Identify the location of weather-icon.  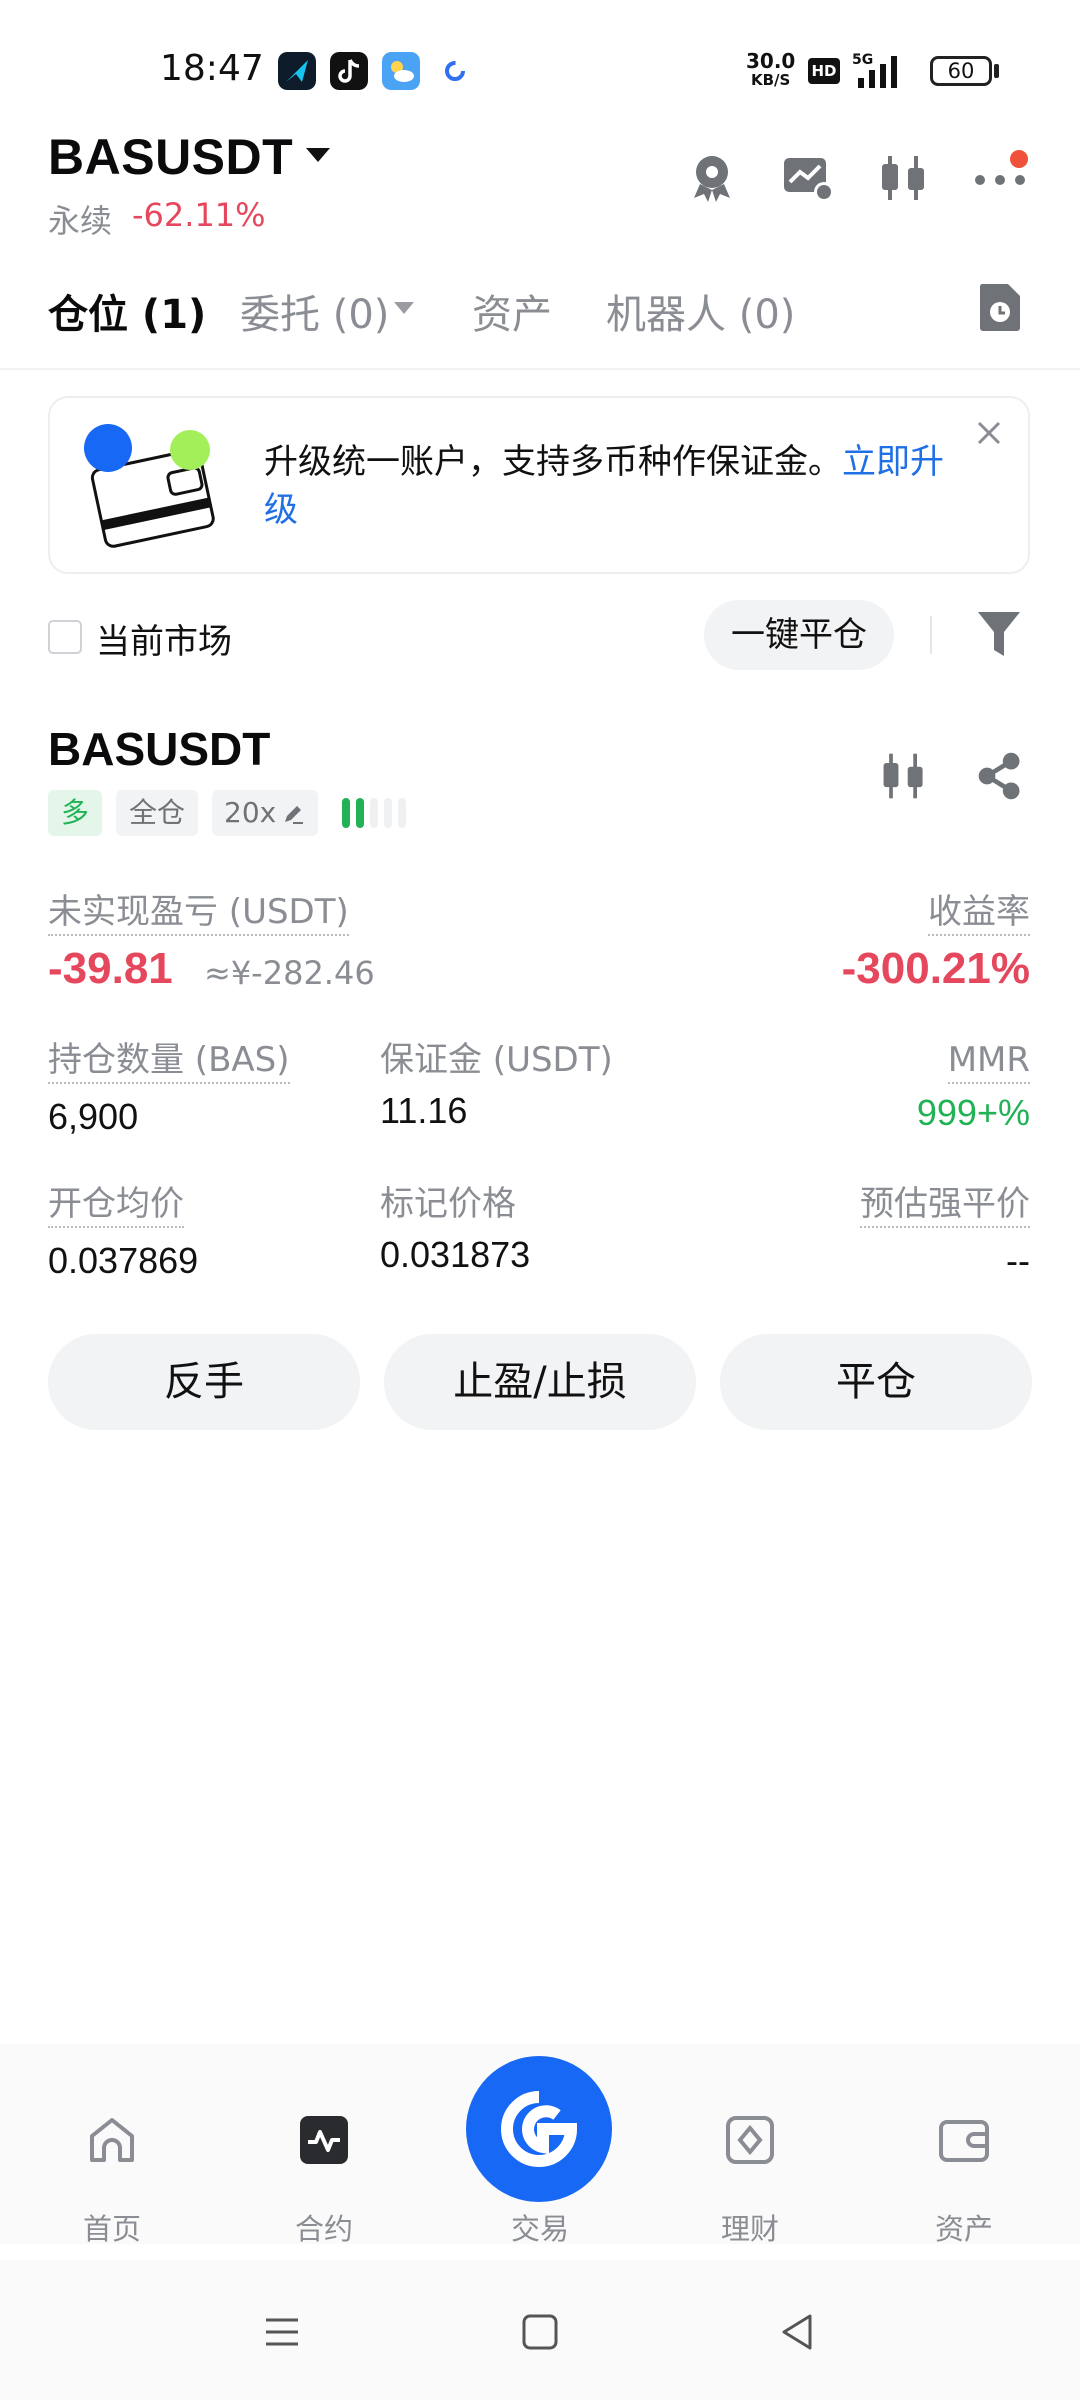
(401, 71).